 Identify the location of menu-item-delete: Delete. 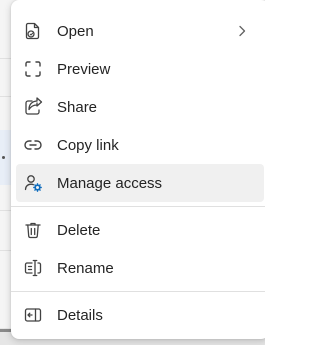
(140, 230).